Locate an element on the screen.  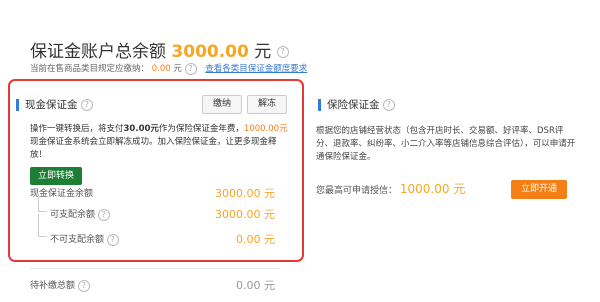
page-title: 保证金账户总余额 3000.00 元 ? is located at coordinates (159, 49).